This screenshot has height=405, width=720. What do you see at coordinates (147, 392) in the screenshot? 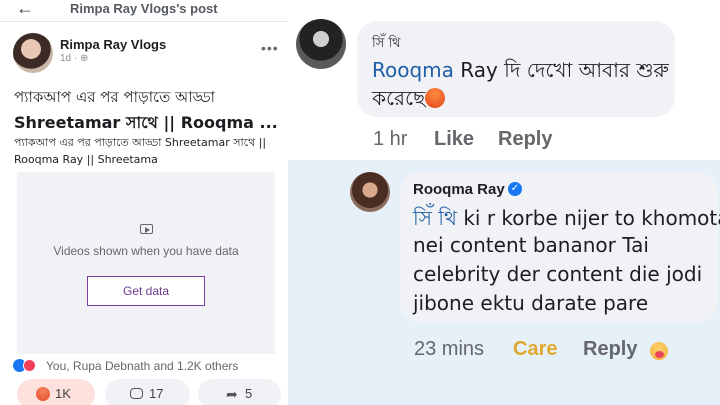
I see `comment-button: 17` at bounding box center [147, 392].